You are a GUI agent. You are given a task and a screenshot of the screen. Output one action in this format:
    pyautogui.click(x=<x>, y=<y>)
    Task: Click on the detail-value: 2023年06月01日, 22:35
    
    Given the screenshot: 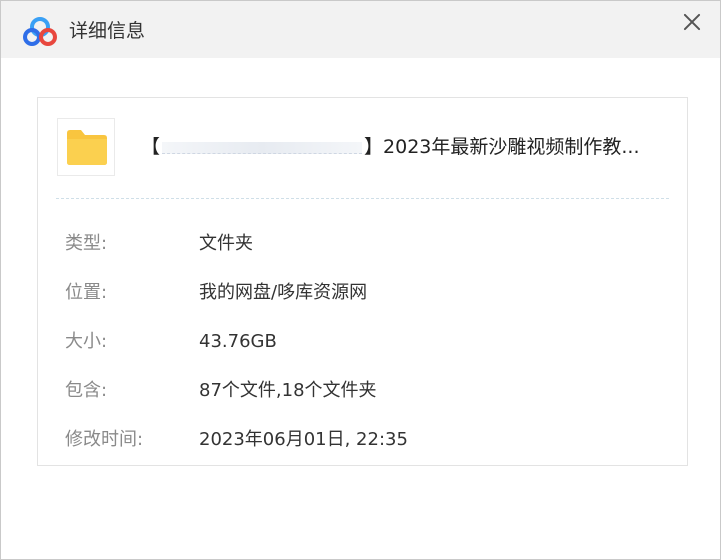 What is the action you would take?
    pyautogui.click(x=303, y=439)
    